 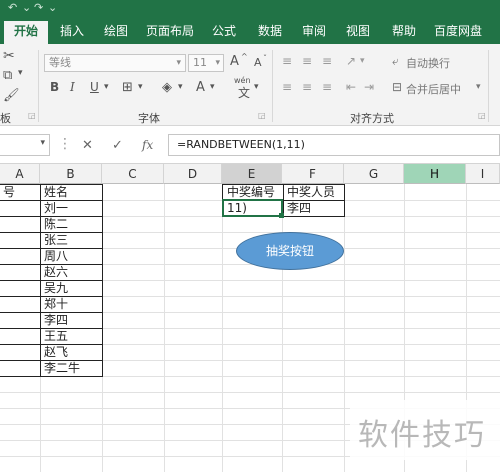 What do you see at coordinates (11, 95) in the screenshot?
I see `format-painter-icon: 🖌` at bounding box center [11, 95].